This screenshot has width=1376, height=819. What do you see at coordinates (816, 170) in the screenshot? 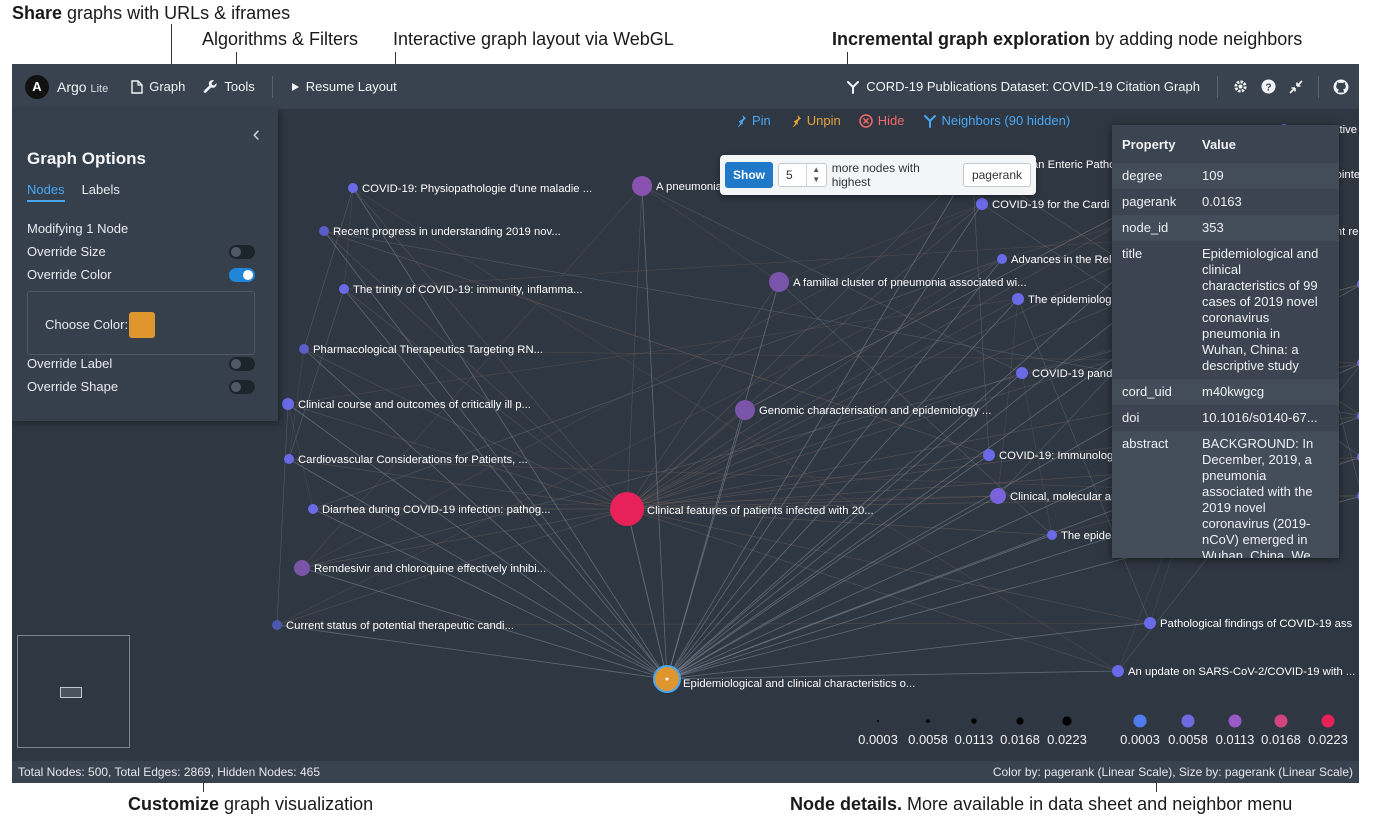
I see `chevron-up-icon: ▲` at bounding box center [816, 170].